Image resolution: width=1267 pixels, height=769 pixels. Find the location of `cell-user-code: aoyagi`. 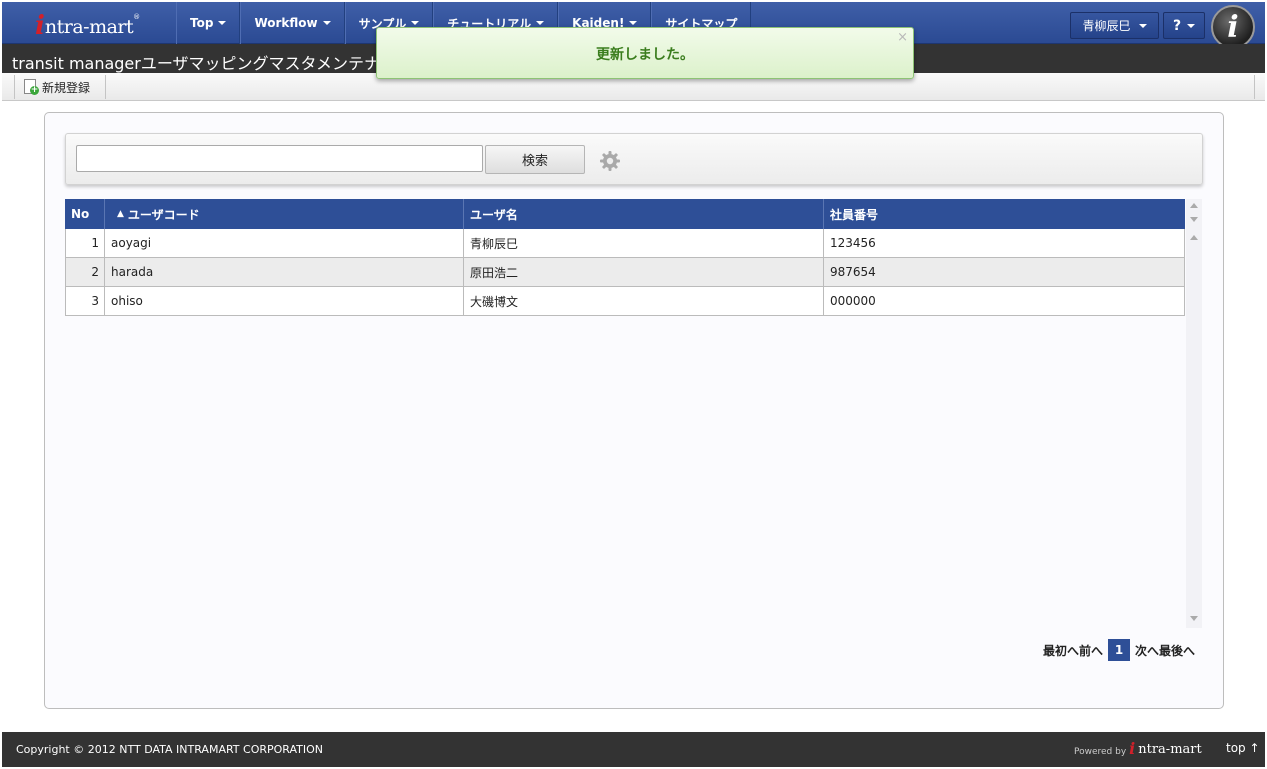

cell-user-code: aoyagi is located at coordinates (284, 243).